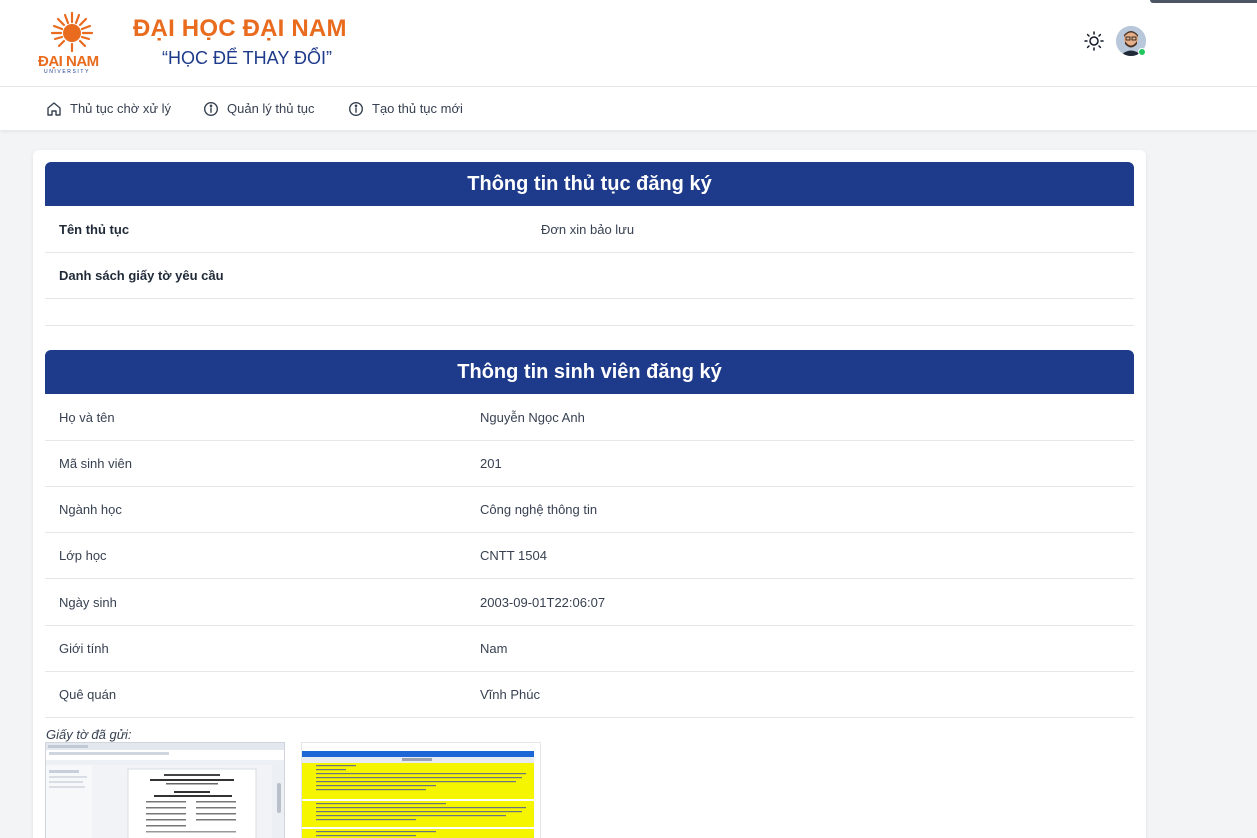 This screenshot has height=838, width=1257. I want to click on theme-toggle-sun-icon, so click(1094, 41).